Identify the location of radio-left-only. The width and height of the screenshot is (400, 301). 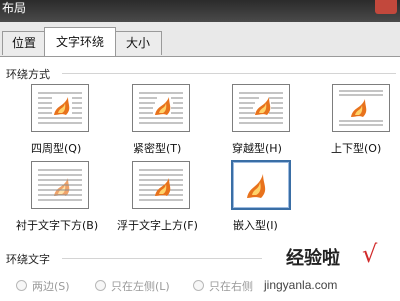
(100, 285).